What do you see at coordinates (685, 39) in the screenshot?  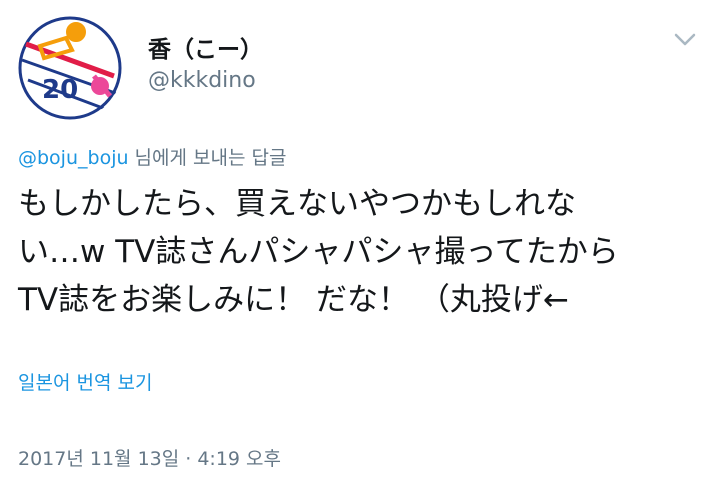 I see `chevron-down-icon` at bounding box center [685, 39].